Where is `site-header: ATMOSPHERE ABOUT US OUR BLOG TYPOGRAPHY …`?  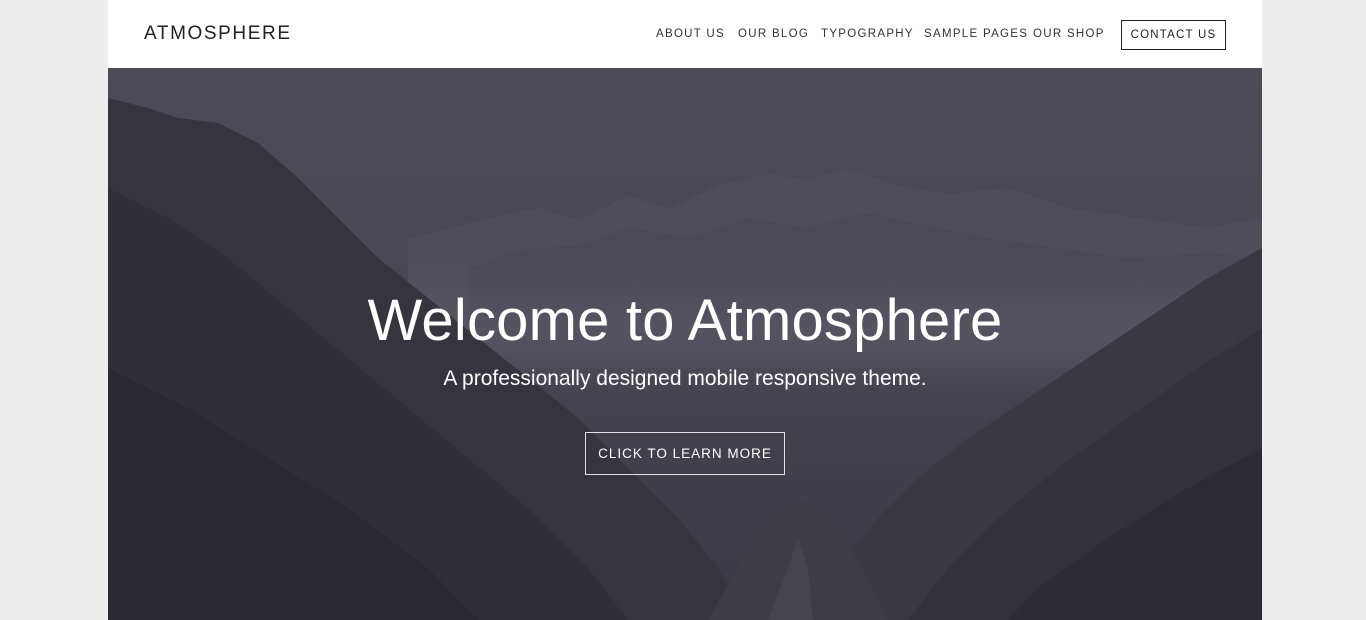
site-header: ATMOSPHERE ABOUT US OUR BLOG TYPOGRAPHY … is located at coordinates (685, 34).